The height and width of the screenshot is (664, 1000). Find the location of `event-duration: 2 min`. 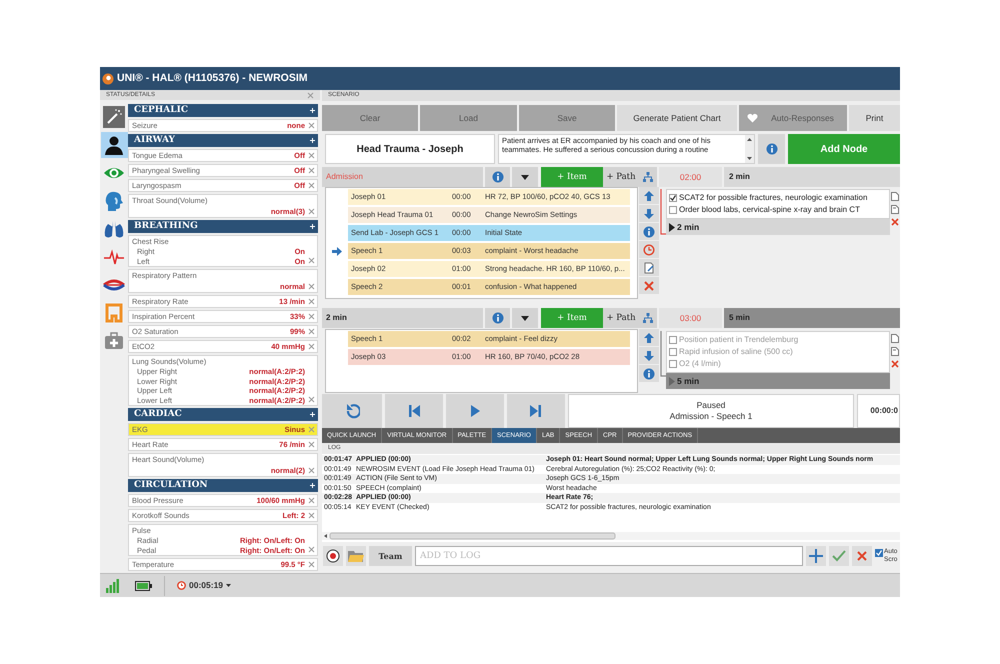

event-duration: 2 min is located at coordinates (688, 227).